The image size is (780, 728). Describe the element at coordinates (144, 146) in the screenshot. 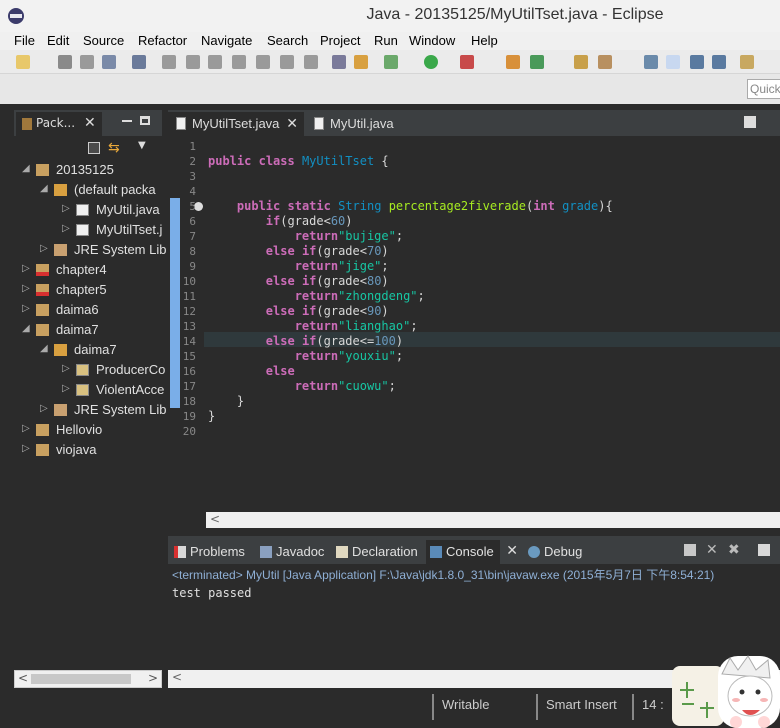

I see `view-menu-icon: ▼` at that location.